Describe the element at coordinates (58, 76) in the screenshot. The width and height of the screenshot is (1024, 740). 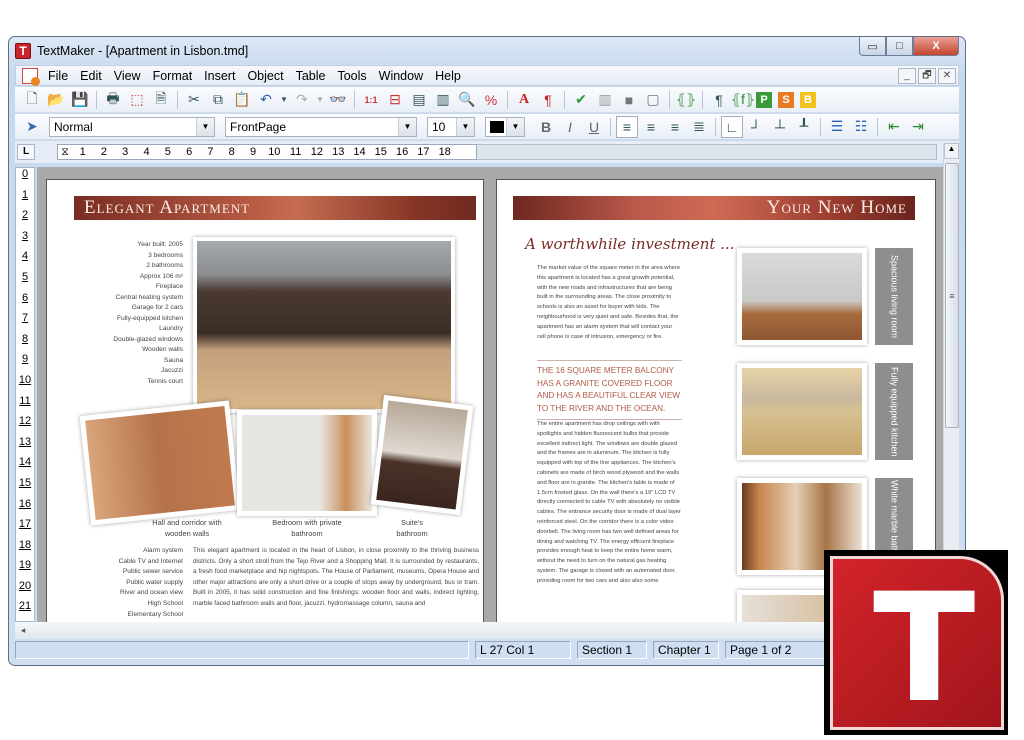
I see `menu-file: File` at that location.